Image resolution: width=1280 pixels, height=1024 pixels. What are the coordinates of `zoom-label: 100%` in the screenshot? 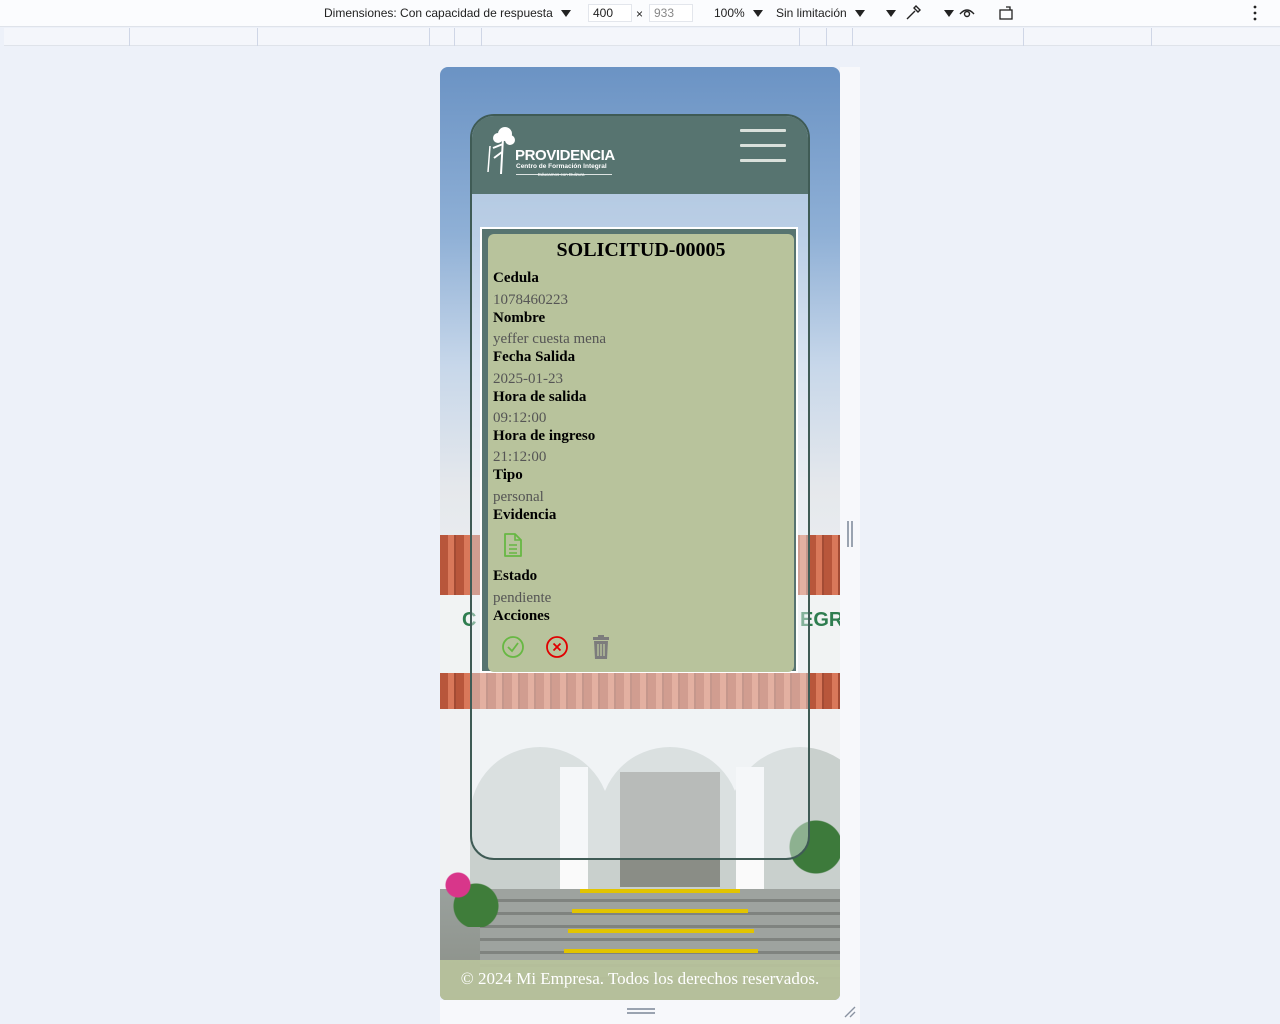 It's located at (729, 13).